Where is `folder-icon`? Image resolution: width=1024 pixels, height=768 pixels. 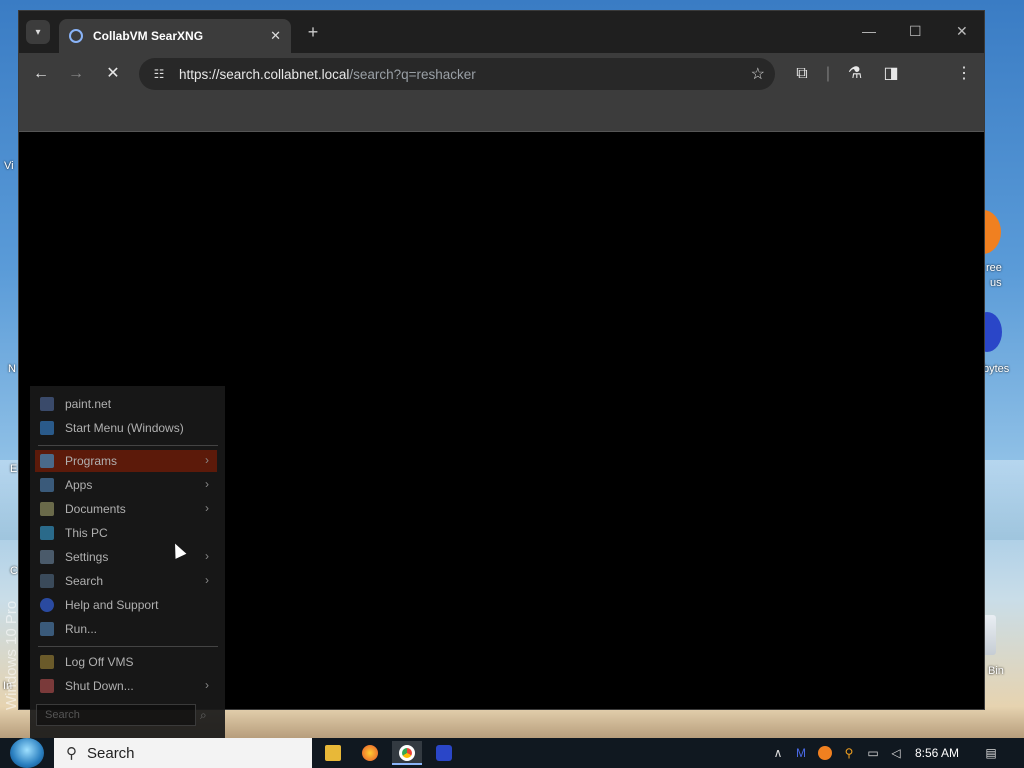
folder-icon is located at coordinates (333, 753).